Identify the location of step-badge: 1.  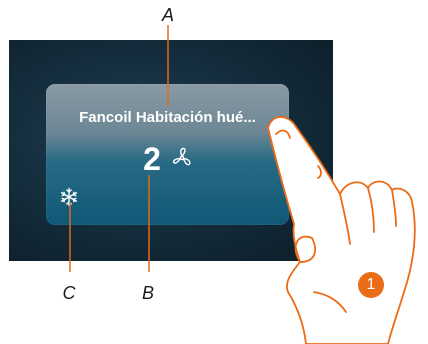
(371, 285).